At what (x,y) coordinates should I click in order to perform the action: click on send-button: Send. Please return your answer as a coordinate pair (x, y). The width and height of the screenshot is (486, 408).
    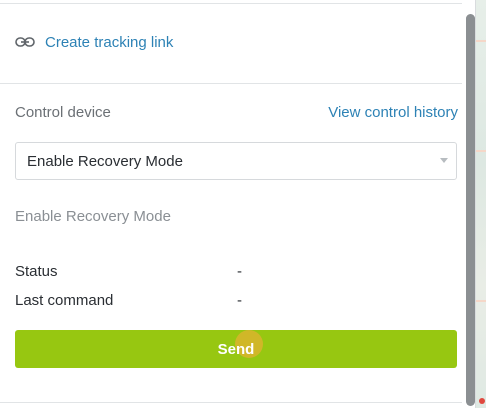
    Looking at the image, I should click on (236, 349).